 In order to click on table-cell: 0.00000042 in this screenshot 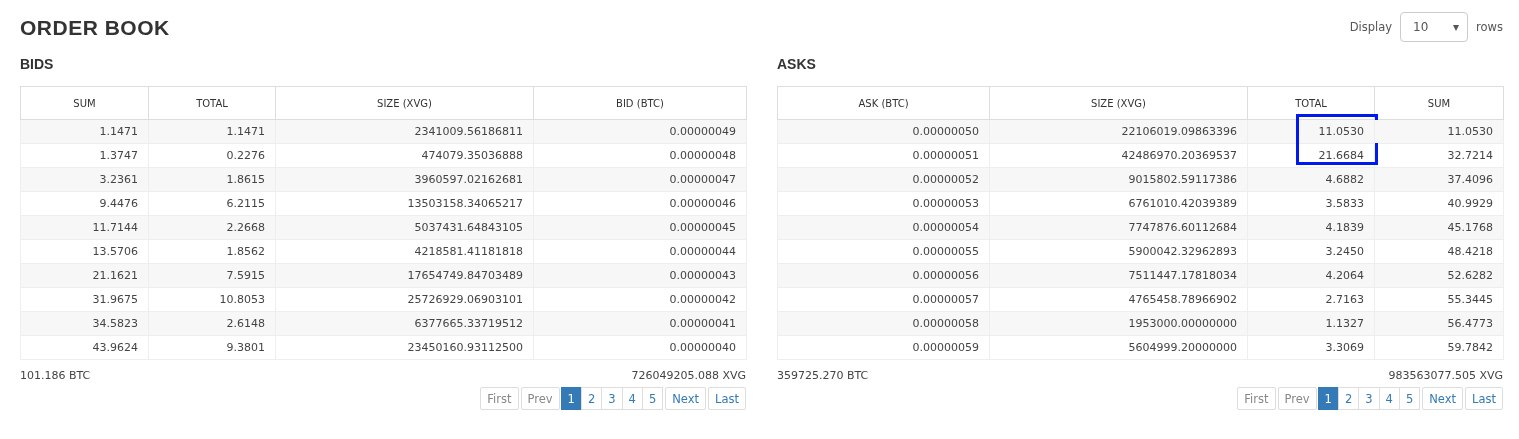, I will do `click(640, 299)`.